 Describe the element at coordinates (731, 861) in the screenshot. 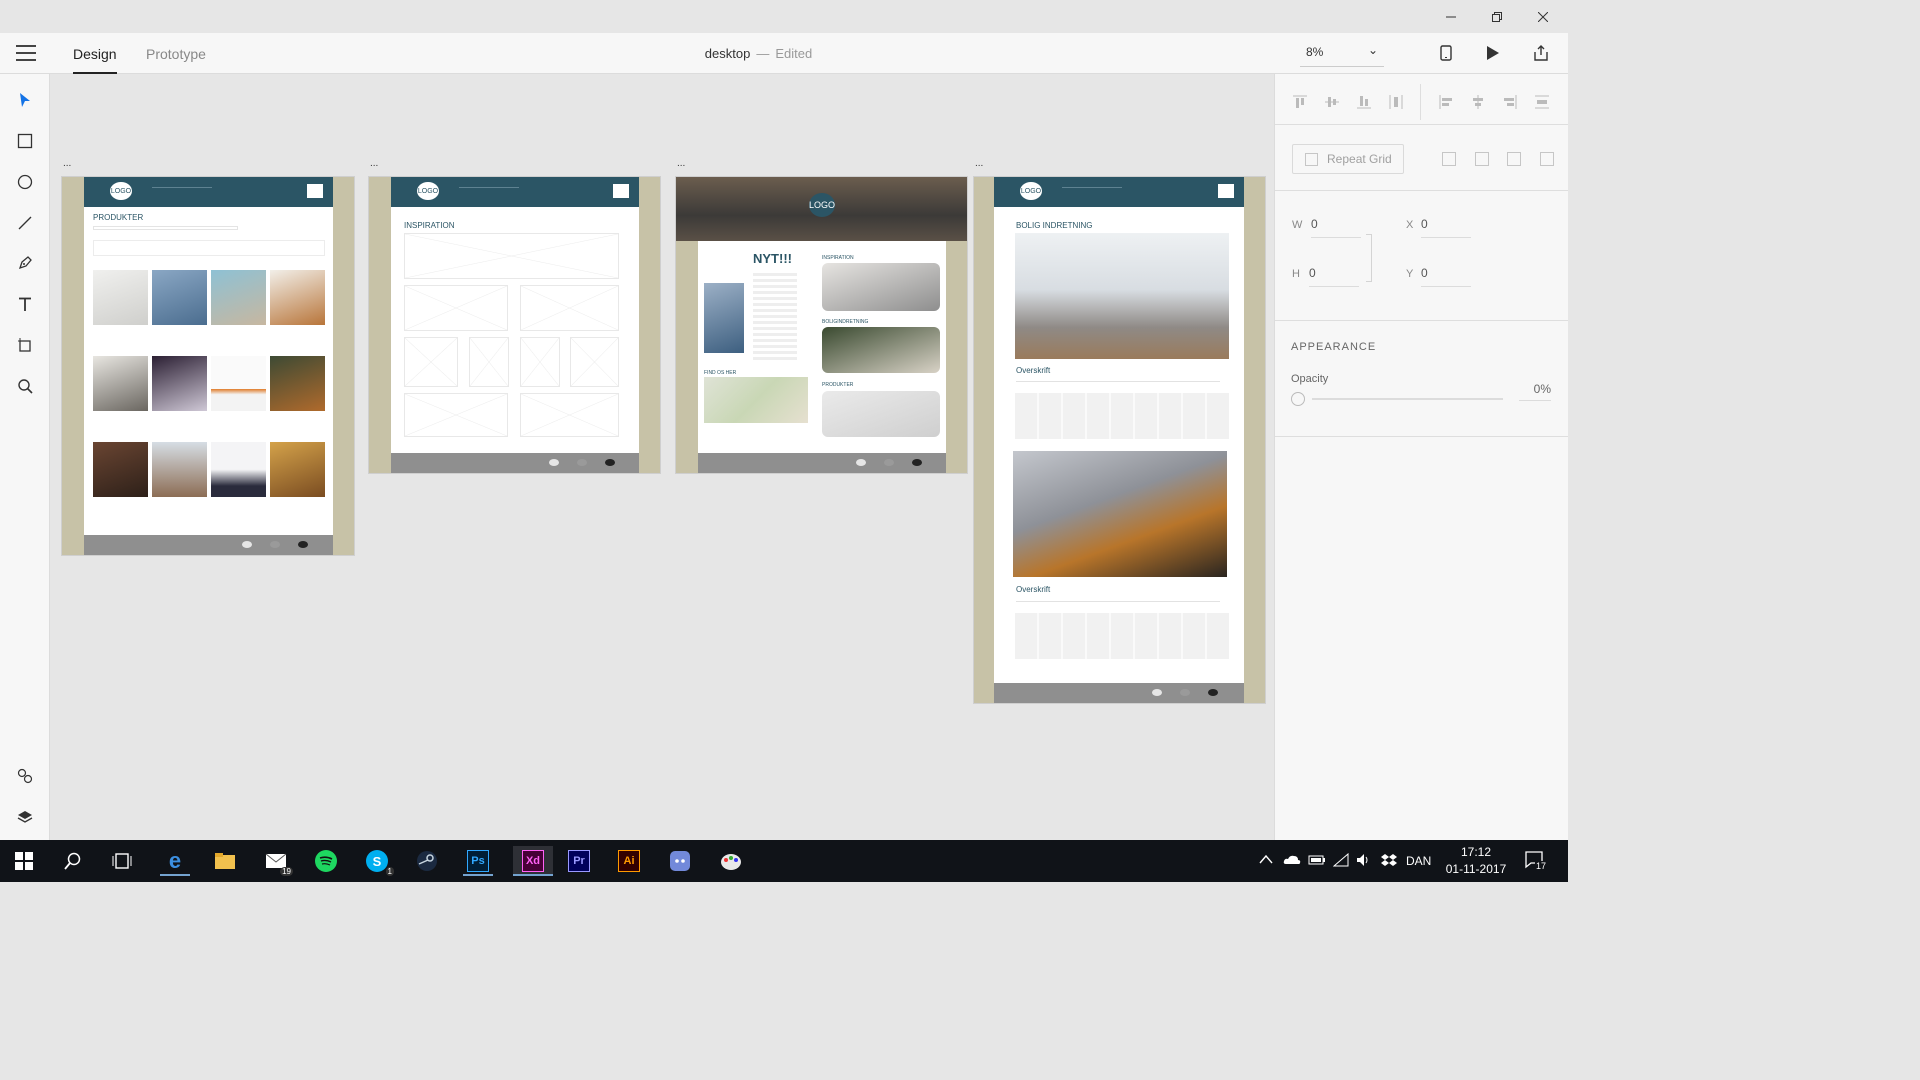

I see `paint-icon` at that location.